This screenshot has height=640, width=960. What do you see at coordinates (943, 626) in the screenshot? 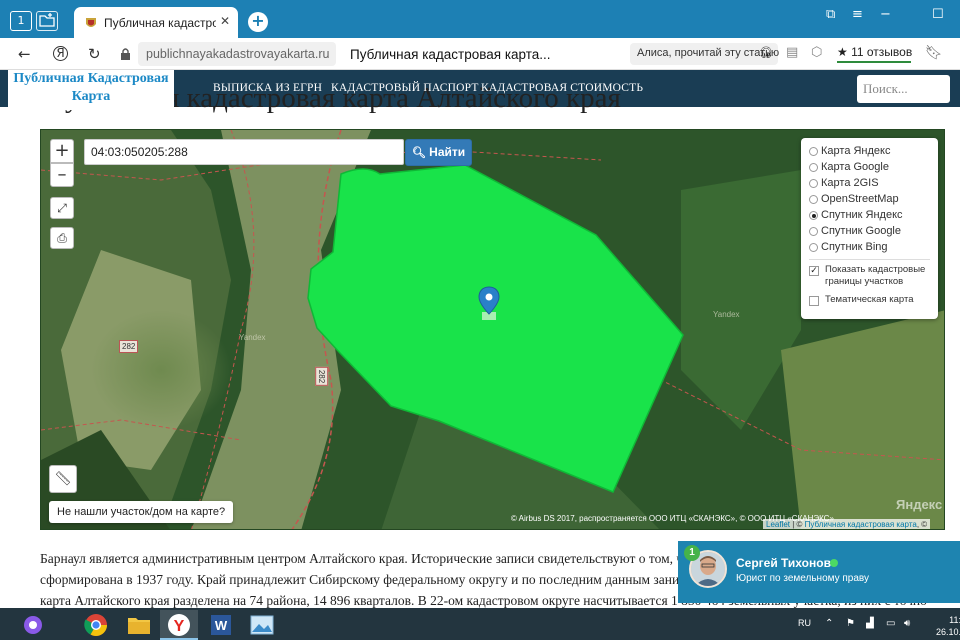
I see `clock: 11:1 26.10.2` at bounding box center [943, 626].